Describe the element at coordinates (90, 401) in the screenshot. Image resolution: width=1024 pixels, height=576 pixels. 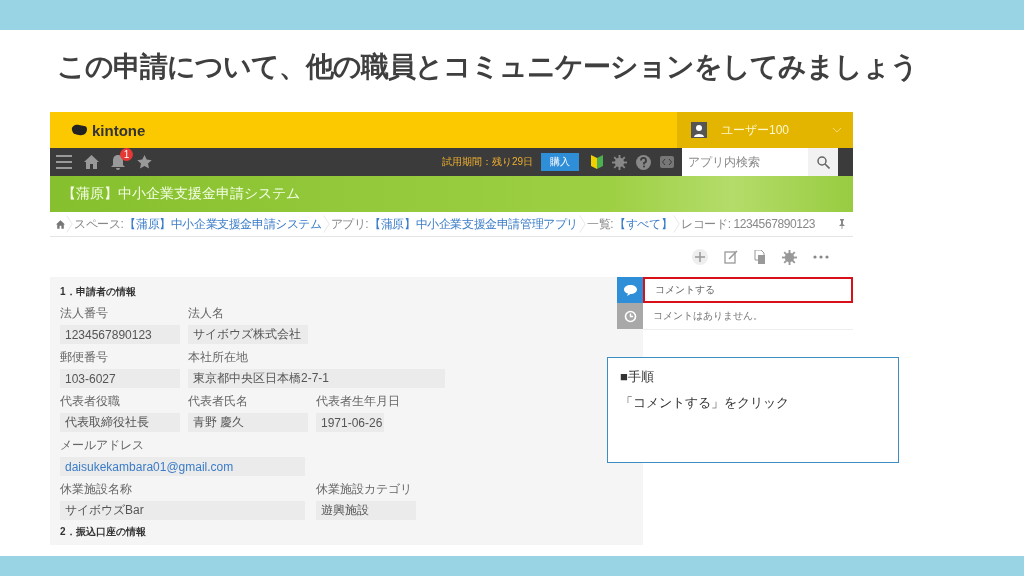
I see `field-label: 代表者役職` at that location.